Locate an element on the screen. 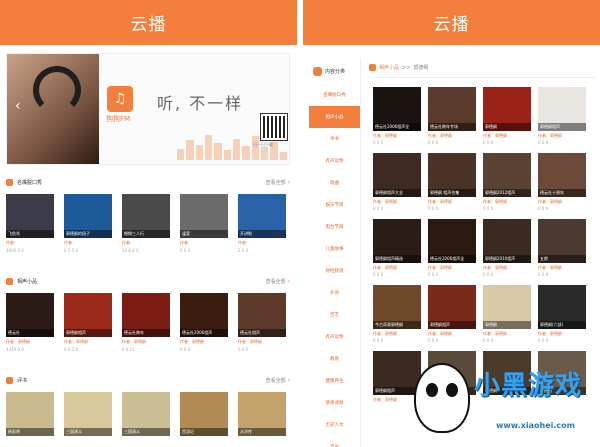 This screenshot has width=600, height=447. album-cover: 郭德纲相声精选 is located at coordinates (397, 241).